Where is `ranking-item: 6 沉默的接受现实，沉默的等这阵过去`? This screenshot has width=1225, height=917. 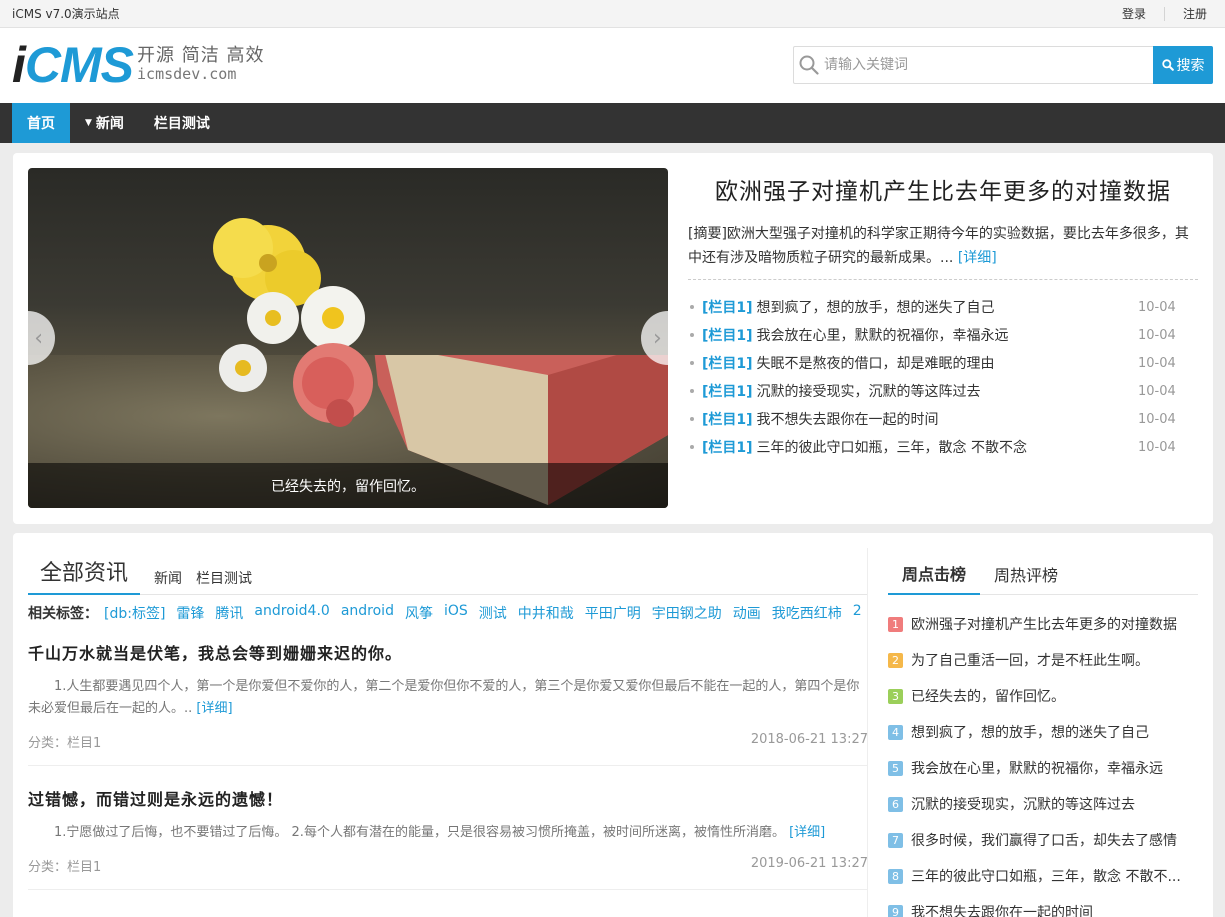 ranking-item: 6 沉默的接受现实，沉默的等这阵过去 is located at coordinates (1043, 804).